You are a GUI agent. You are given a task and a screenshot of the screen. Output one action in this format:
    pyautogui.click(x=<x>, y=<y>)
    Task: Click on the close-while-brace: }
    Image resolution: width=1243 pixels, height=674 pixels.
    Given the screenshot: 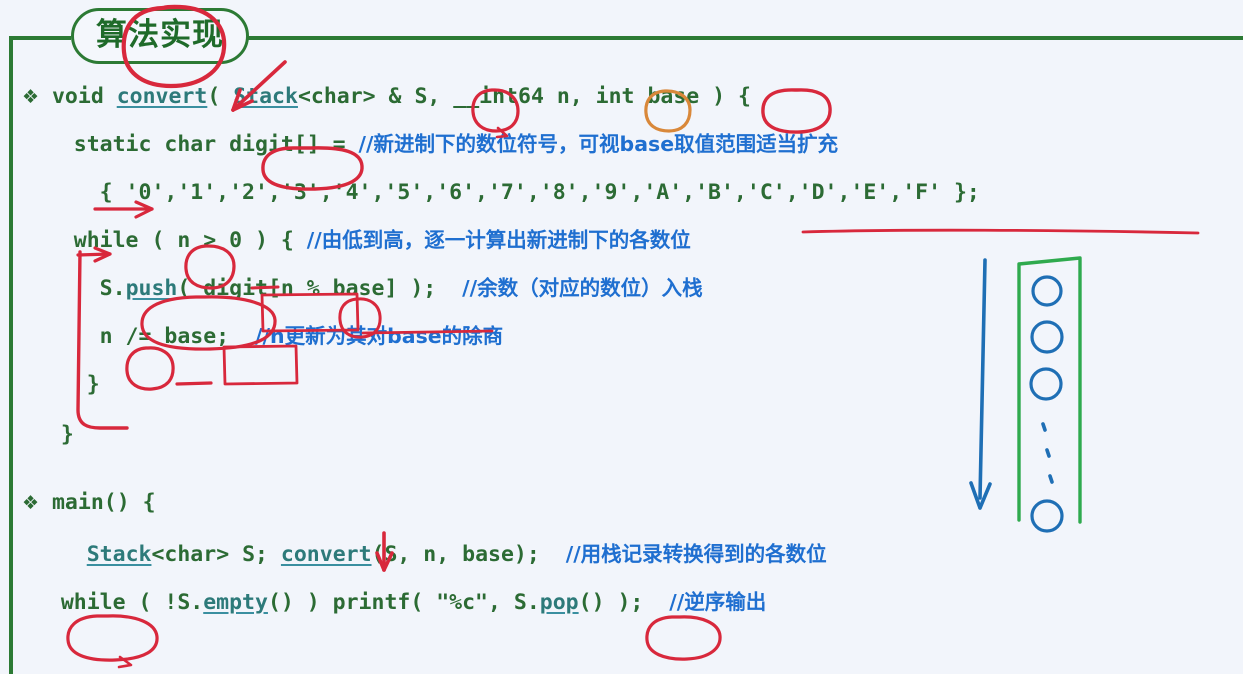 What is the action you would take?
    pyautogui.click(x=61, y=384)
    